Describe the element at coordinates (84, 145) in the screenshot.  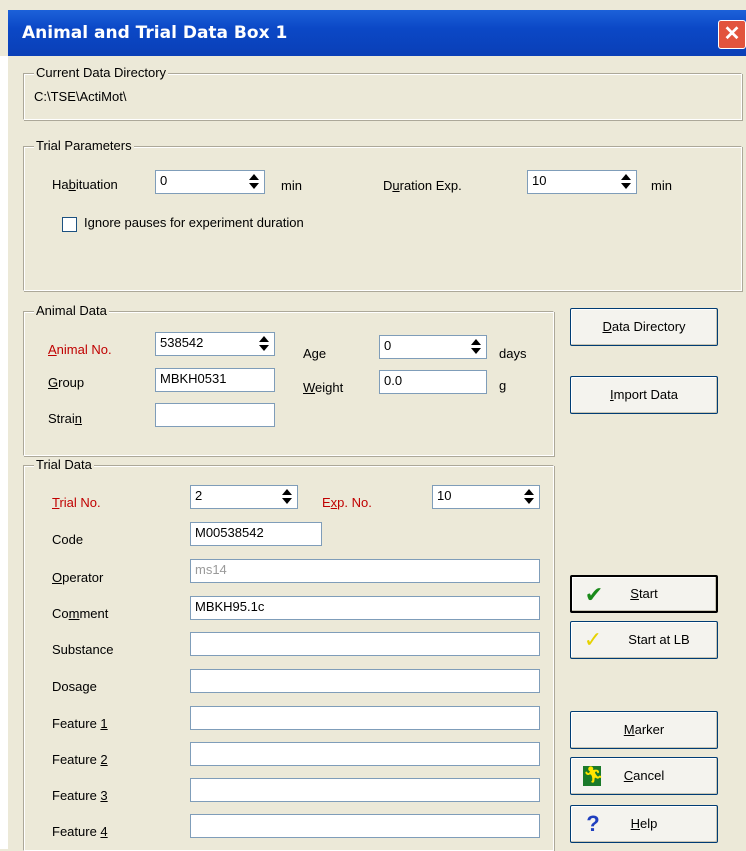
I see `trial-parameters-legend: Trial Parameters` at that location.